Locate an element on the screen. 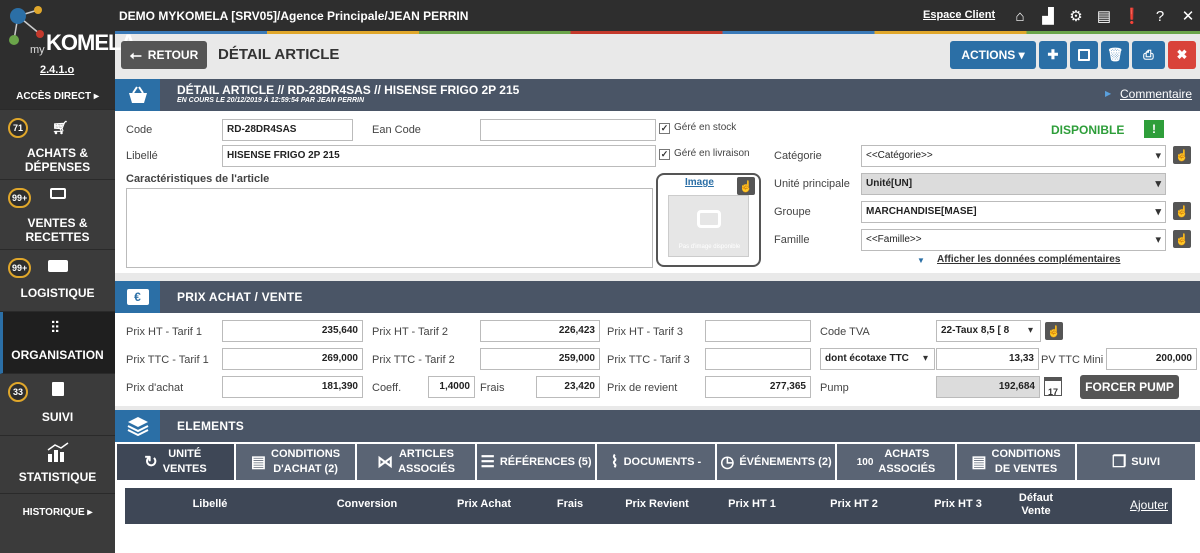 The image size is (1200, 553). pv-min-input: 200,000 is located at coordinates (1151, 359).